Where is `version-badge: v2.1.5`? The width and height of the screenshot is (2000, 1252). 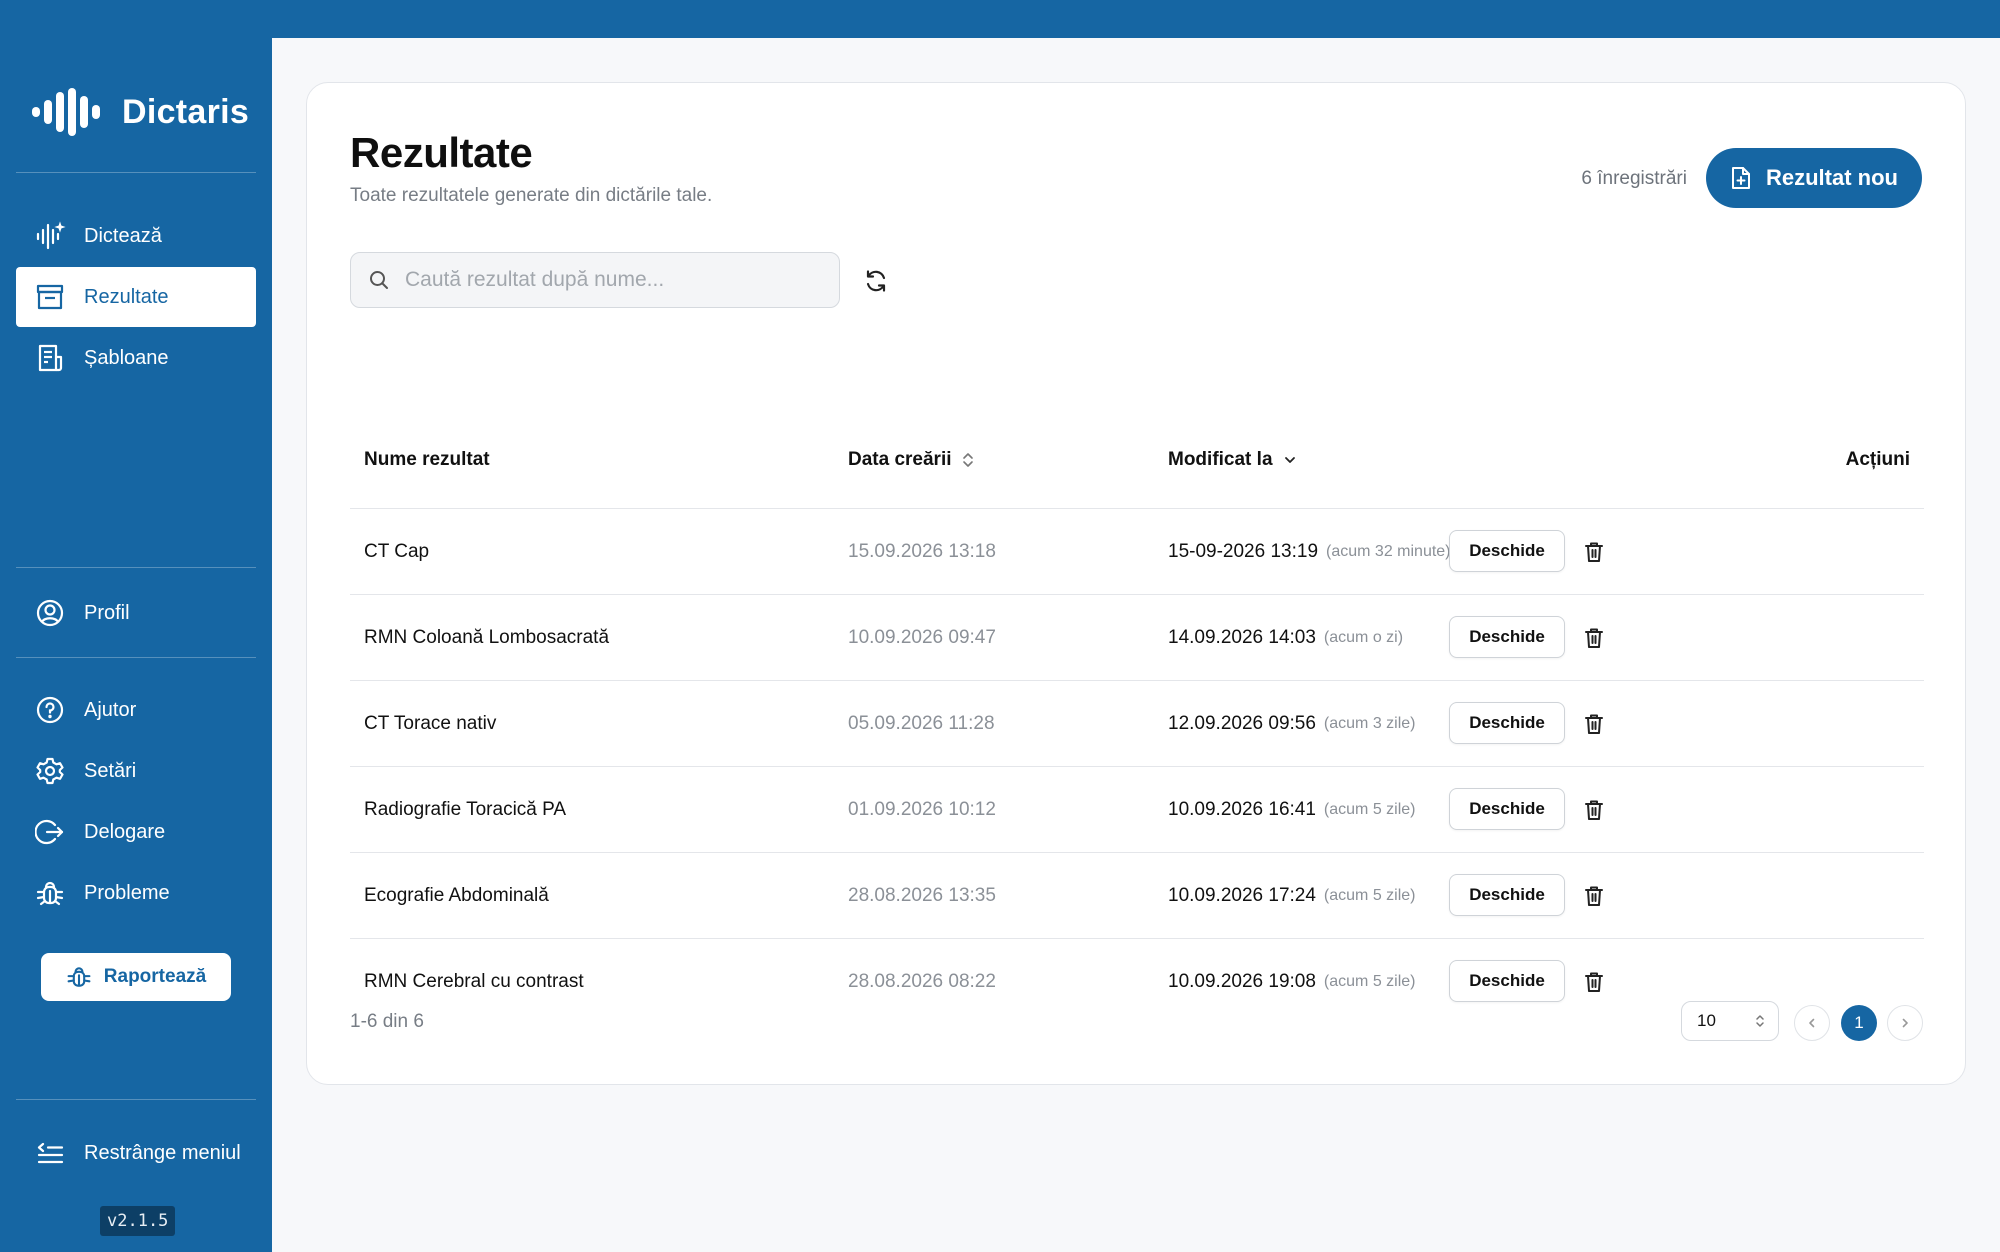 version-badge: v2.1.5 is located at coordinates (138, 1221).